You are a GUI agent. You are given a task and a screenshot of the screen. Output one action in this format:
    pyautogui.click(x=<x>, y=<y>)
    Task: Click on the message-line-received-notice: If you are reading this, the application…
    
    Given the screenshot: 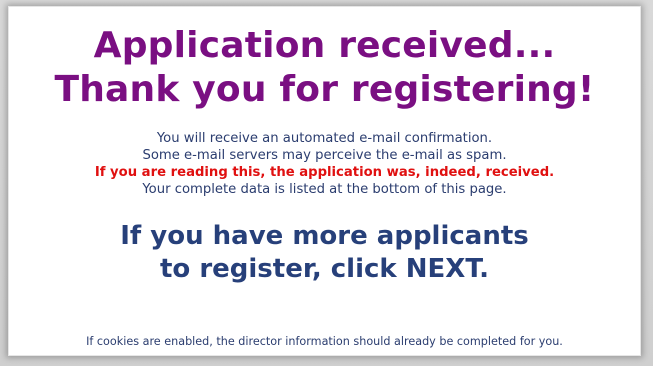 What is the action you would take?
    pyautogui.click(x=324, y=172)
    